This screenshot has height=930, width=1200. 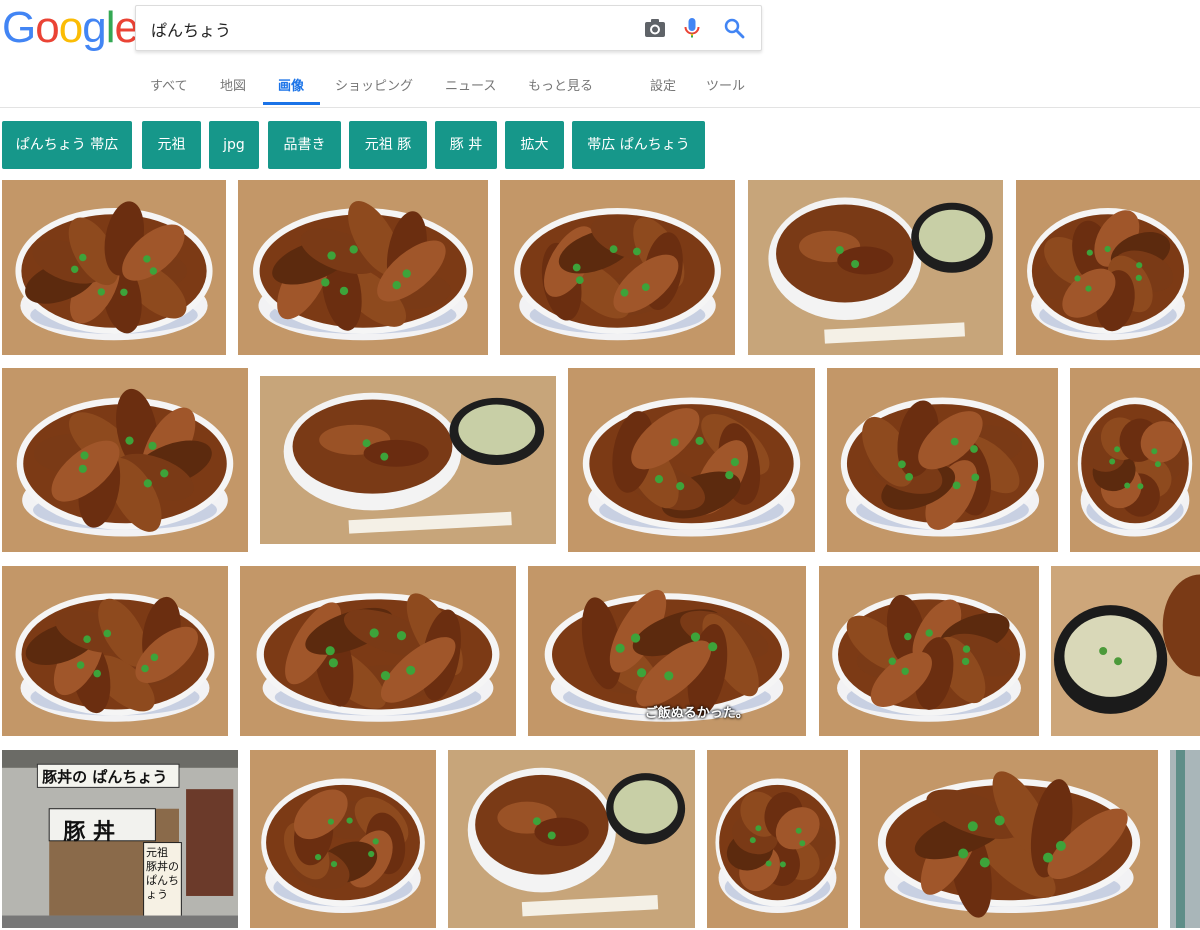 What do you see at coordinates (534, 145) in the screenshot?
I see `chip-related-search: 拡大` at bounding box center [534, 145].